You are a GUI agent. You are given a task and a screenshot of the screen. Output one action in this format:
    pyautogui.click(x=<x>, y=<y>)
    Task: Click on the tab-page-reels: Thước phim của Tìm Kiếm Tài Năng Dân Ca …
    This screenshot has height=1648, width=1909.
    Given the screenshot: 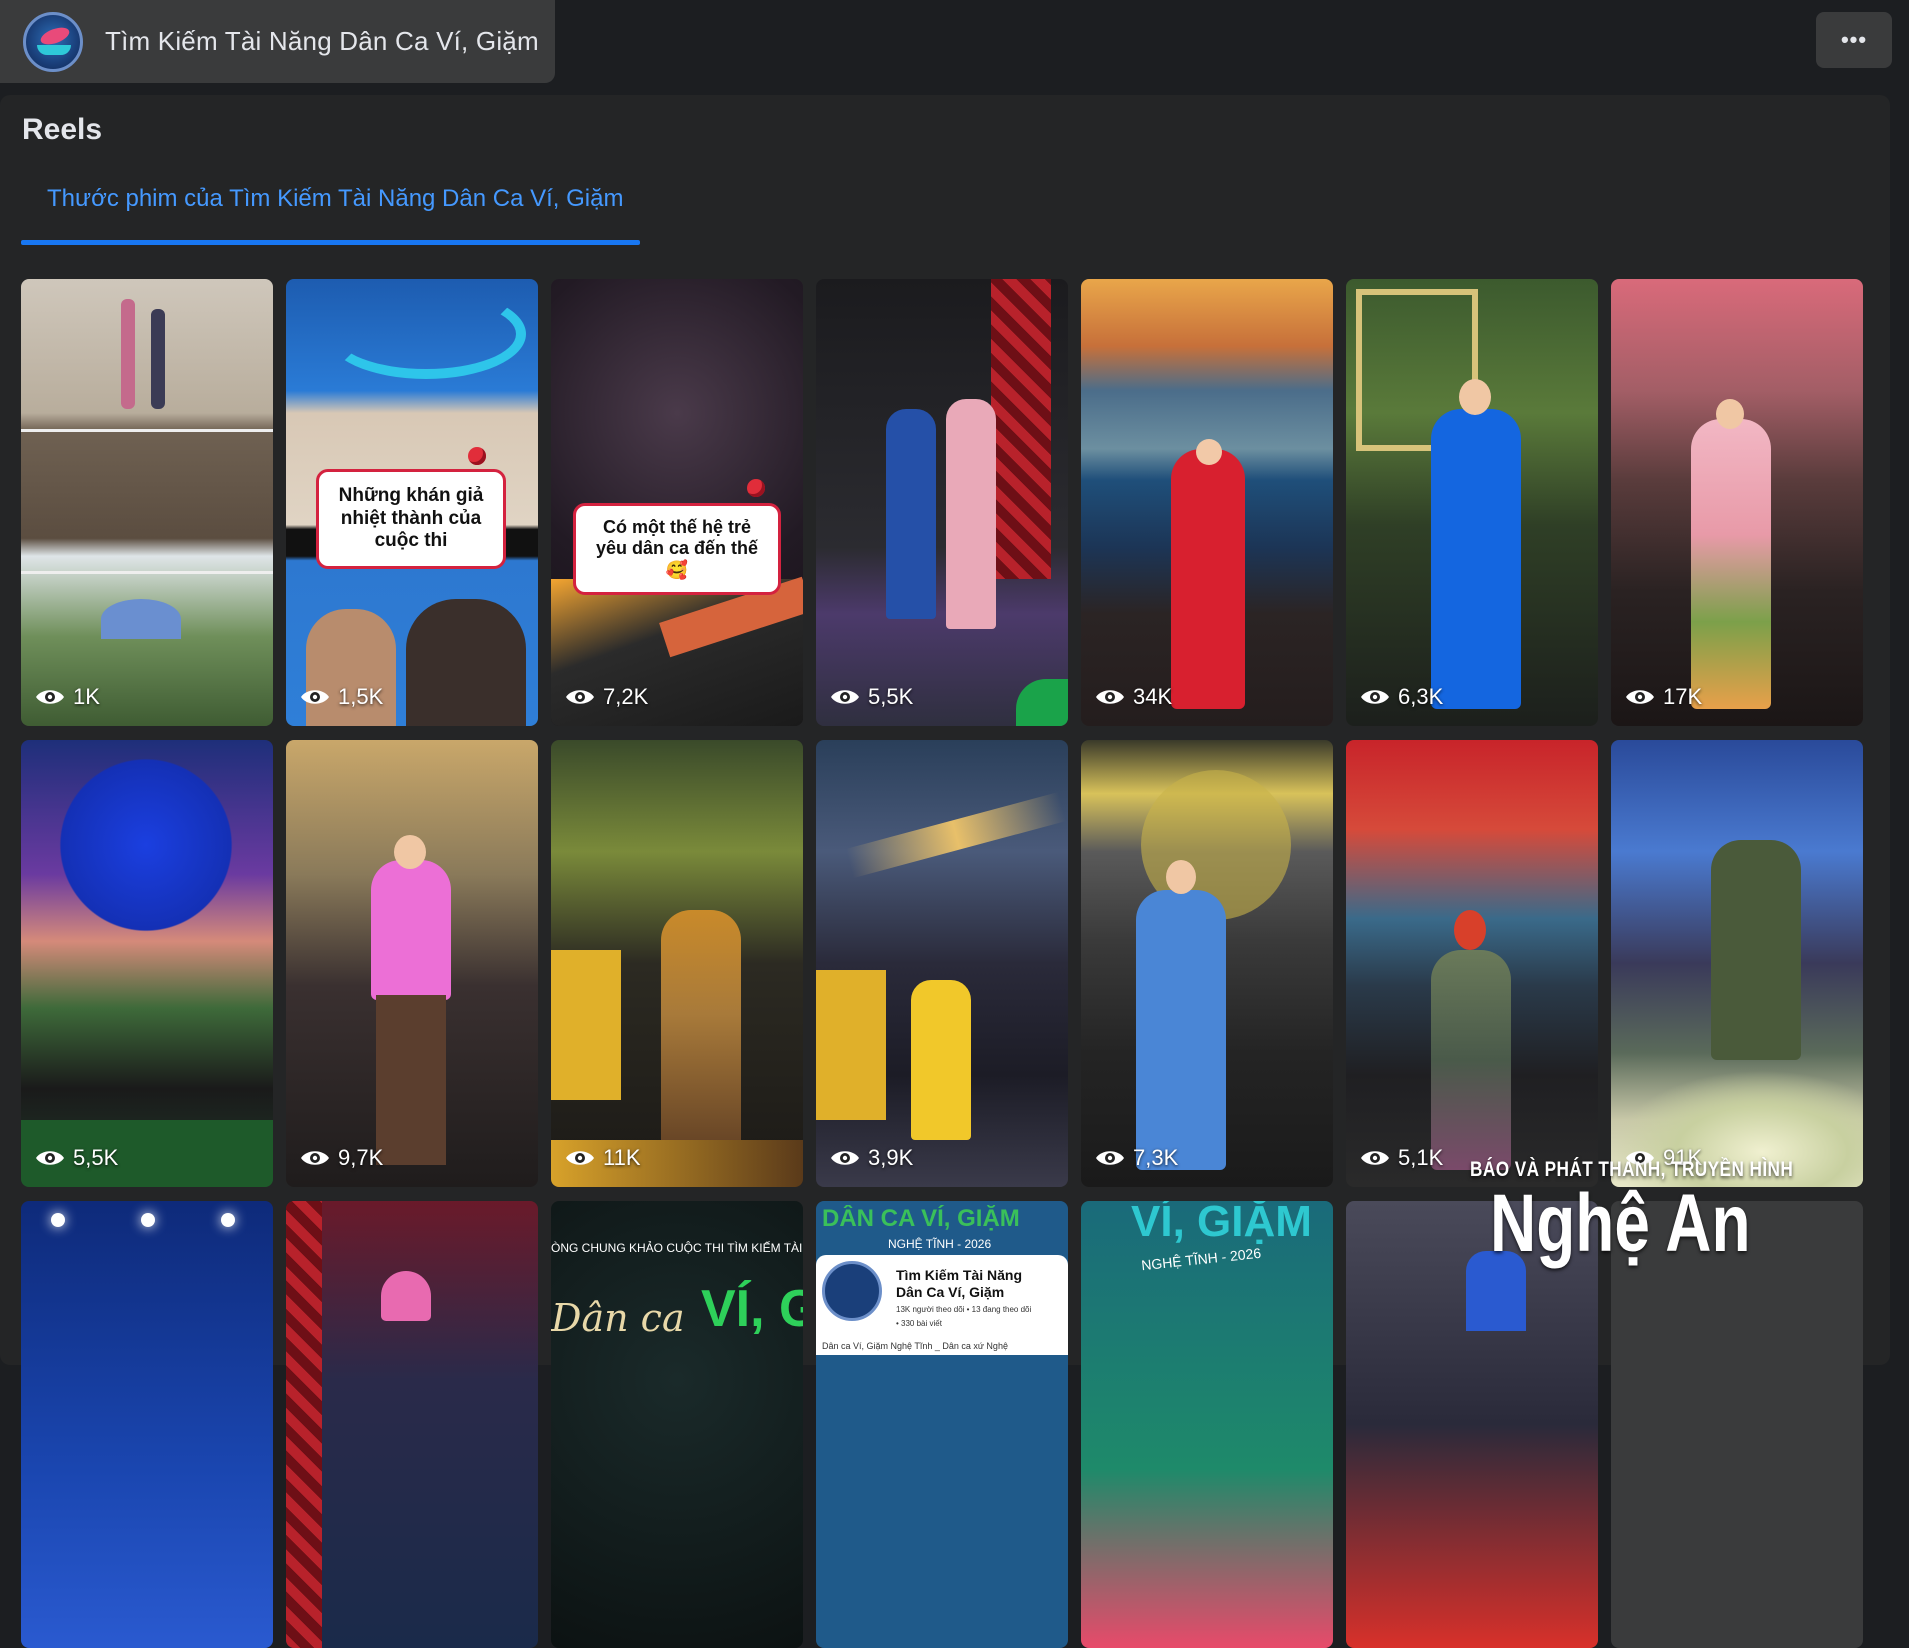 What is the action you would take?
    pyautogui.click(x=330, y=216)
    